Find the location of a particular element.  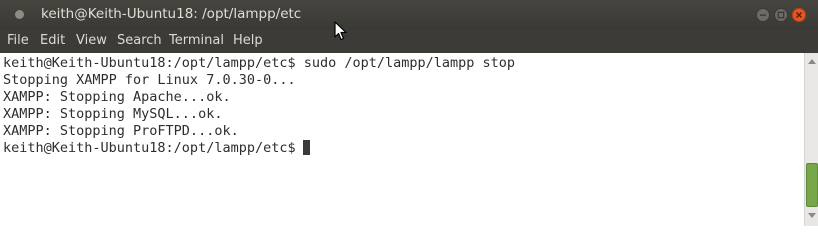

terminal-prompt: keith@Keith-Ubuntu18:/opt/lampp/etc$ is located at coordinates (149, 148).